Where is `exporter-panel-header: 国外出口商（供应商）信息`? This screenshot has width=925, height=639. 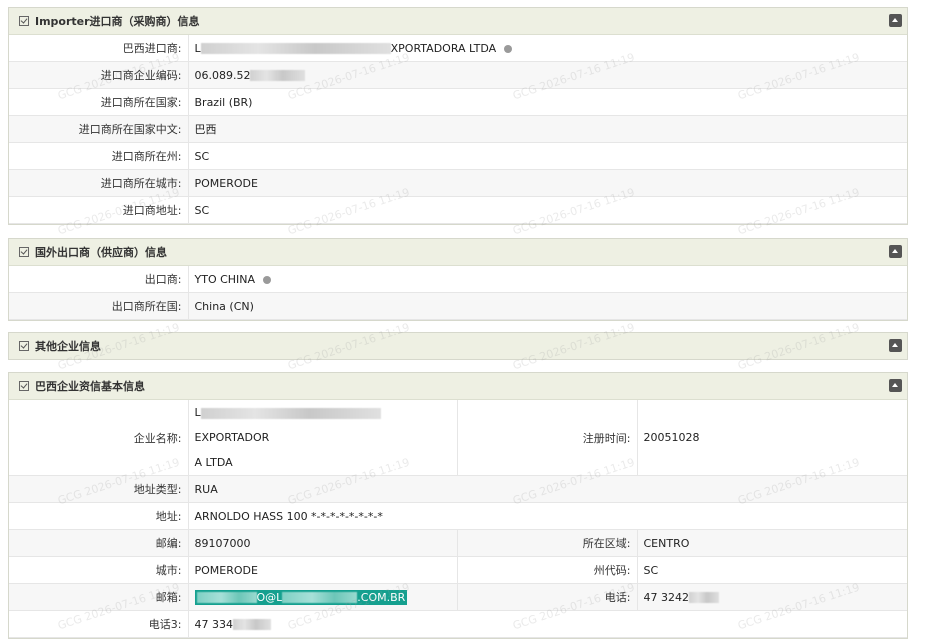
exporter-panel-header: 国外出口商（供应商）信息 is located at coordinates (458, 252).